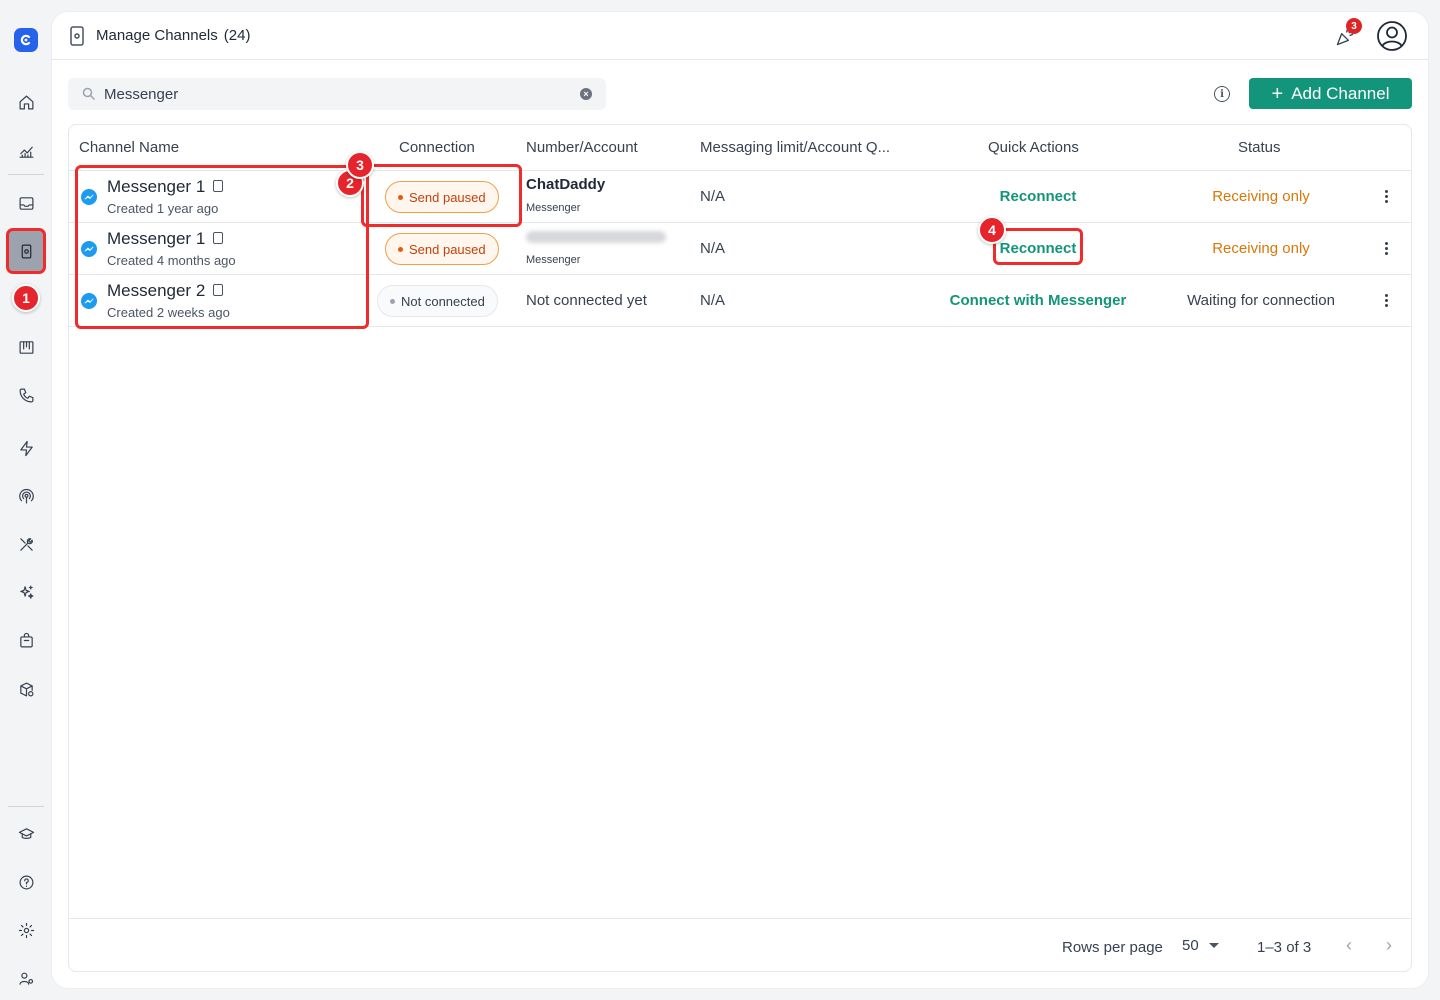  What do you see at coordinates (740, 36) in the screenshot?
I see `page-header: Manage Channels (24) 3` at bounding box center [740, 36].